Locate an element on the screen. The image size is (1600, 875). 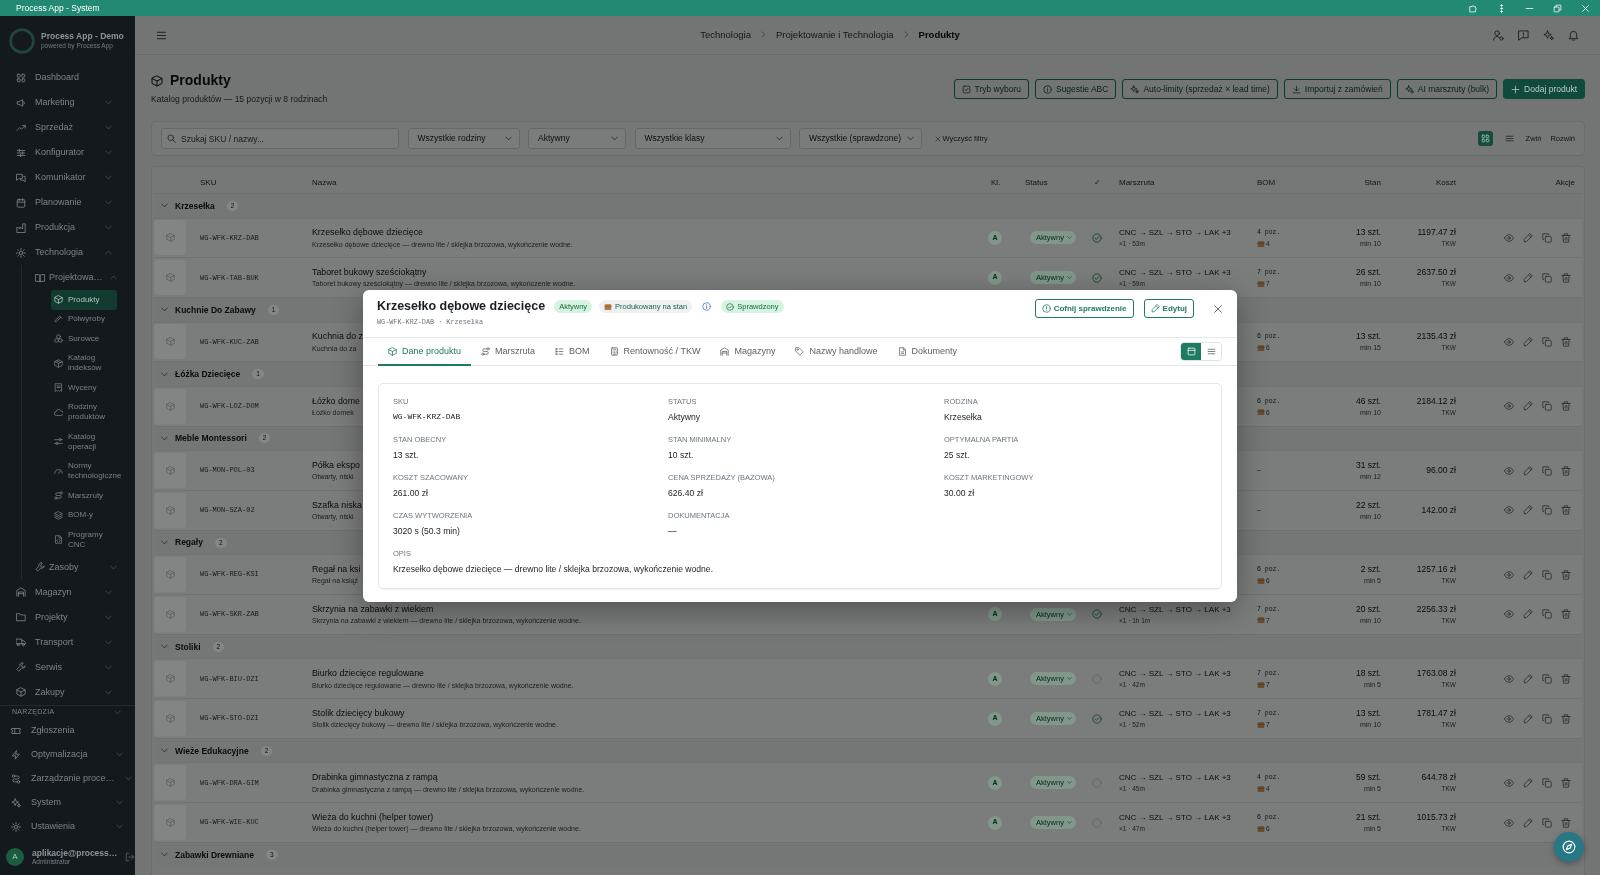
undo-verification-button: Cofnij sprawdzenie is located at coordinates (1084, 308).